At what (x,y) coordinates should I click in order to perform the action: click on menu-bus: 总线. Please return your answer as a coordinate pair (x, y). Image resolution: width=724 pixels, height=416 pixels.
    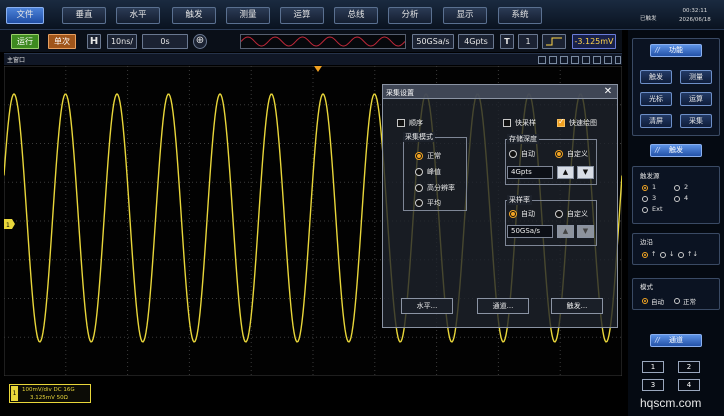
    Looking at the image, I should click on (356, 15).